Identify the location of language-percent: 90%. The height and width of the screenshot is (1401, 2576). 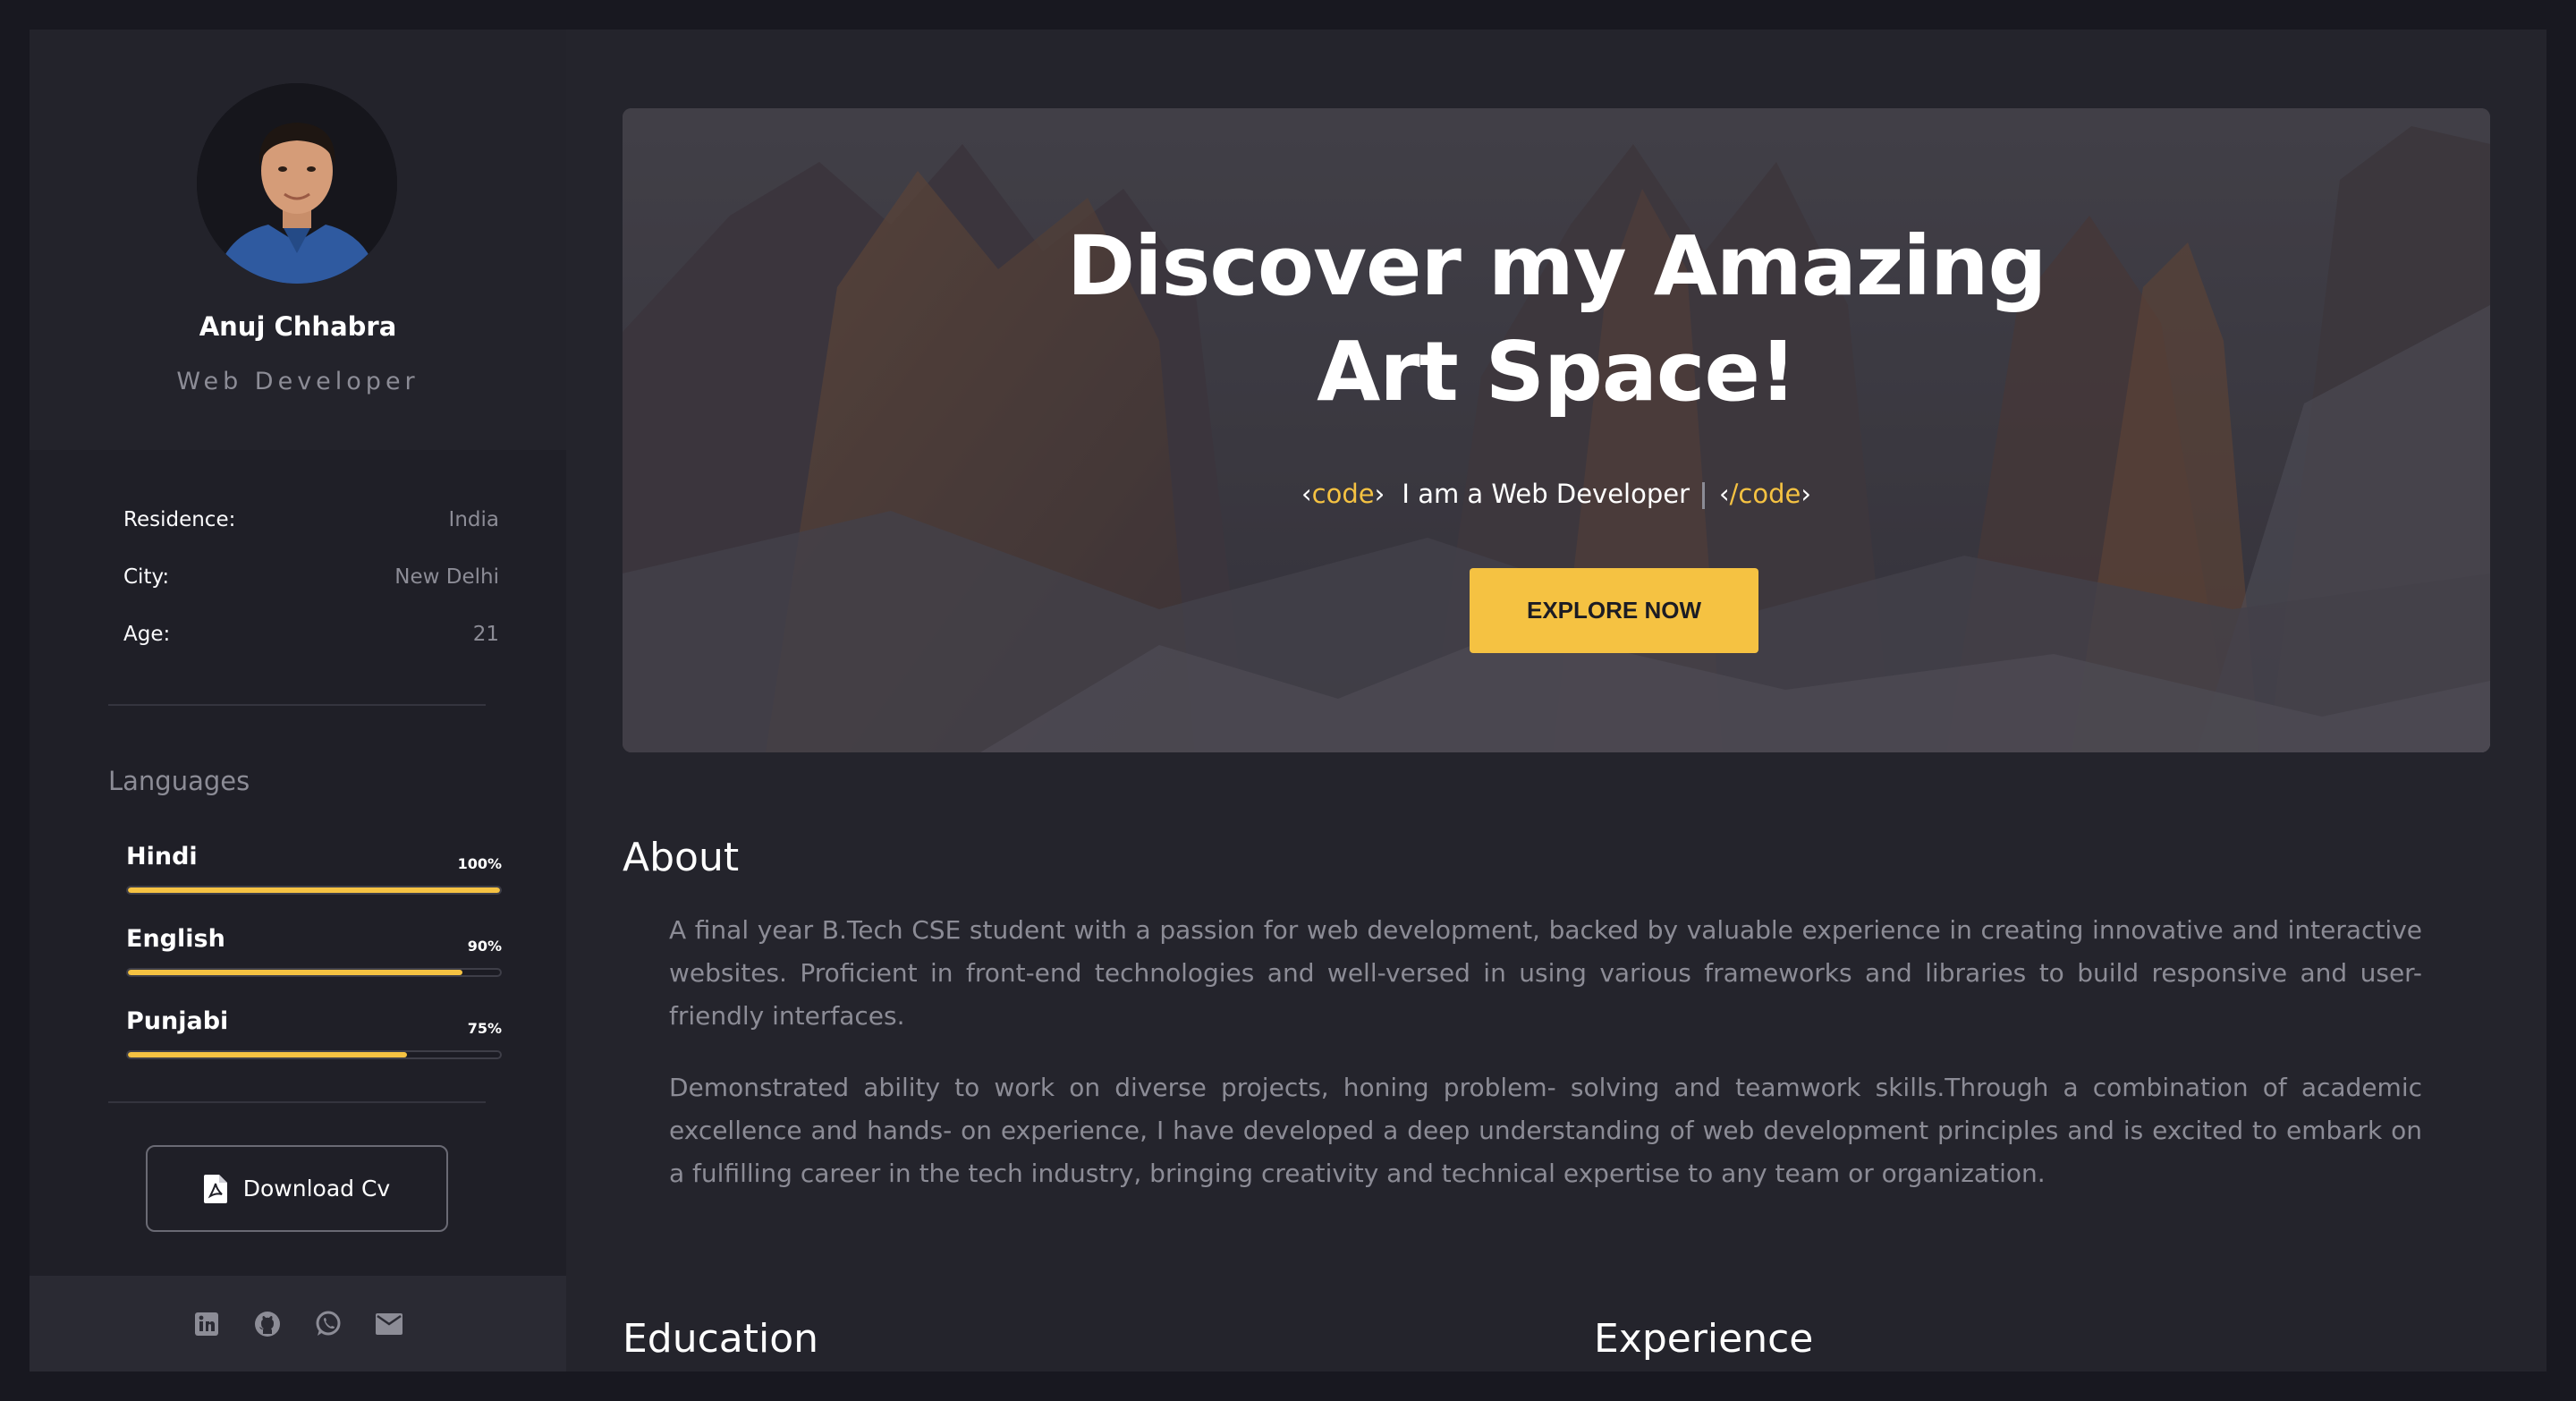
(484, 946).